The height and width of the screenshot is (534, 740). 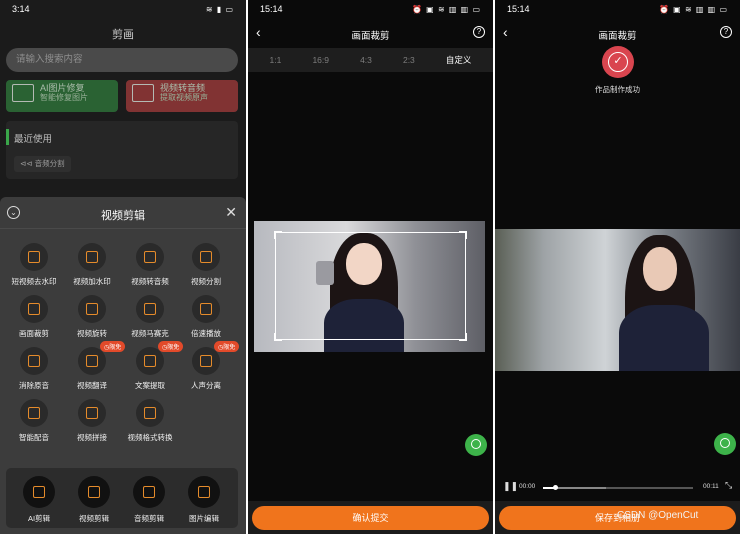 What do you see at coordinates (123, 216) in the screenshot?
I see `sheet-title: 视频剪辑` at bounding box center [123, 216].